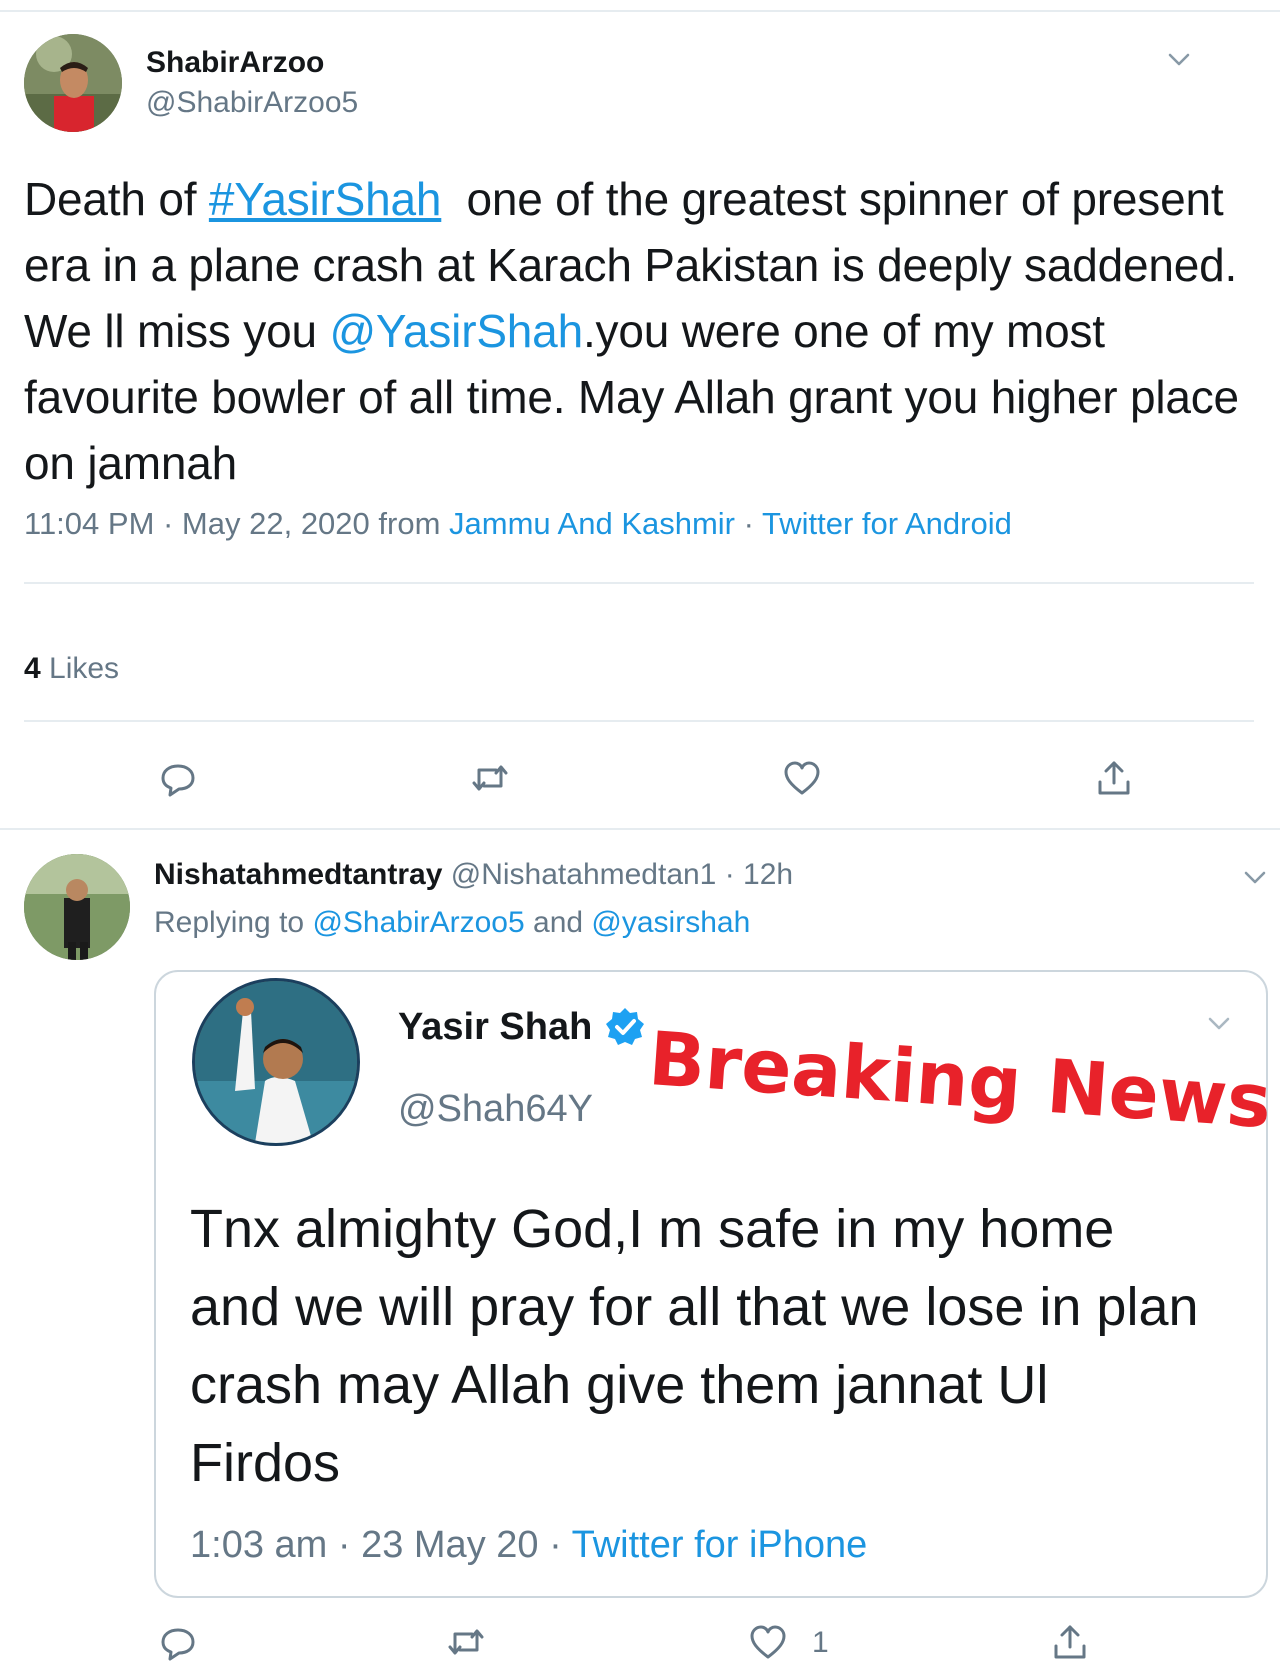  What do you see at coordinates (820, 1642) in the screenshot?
I see `like-count: 1` at bounding box center [820, 1642].